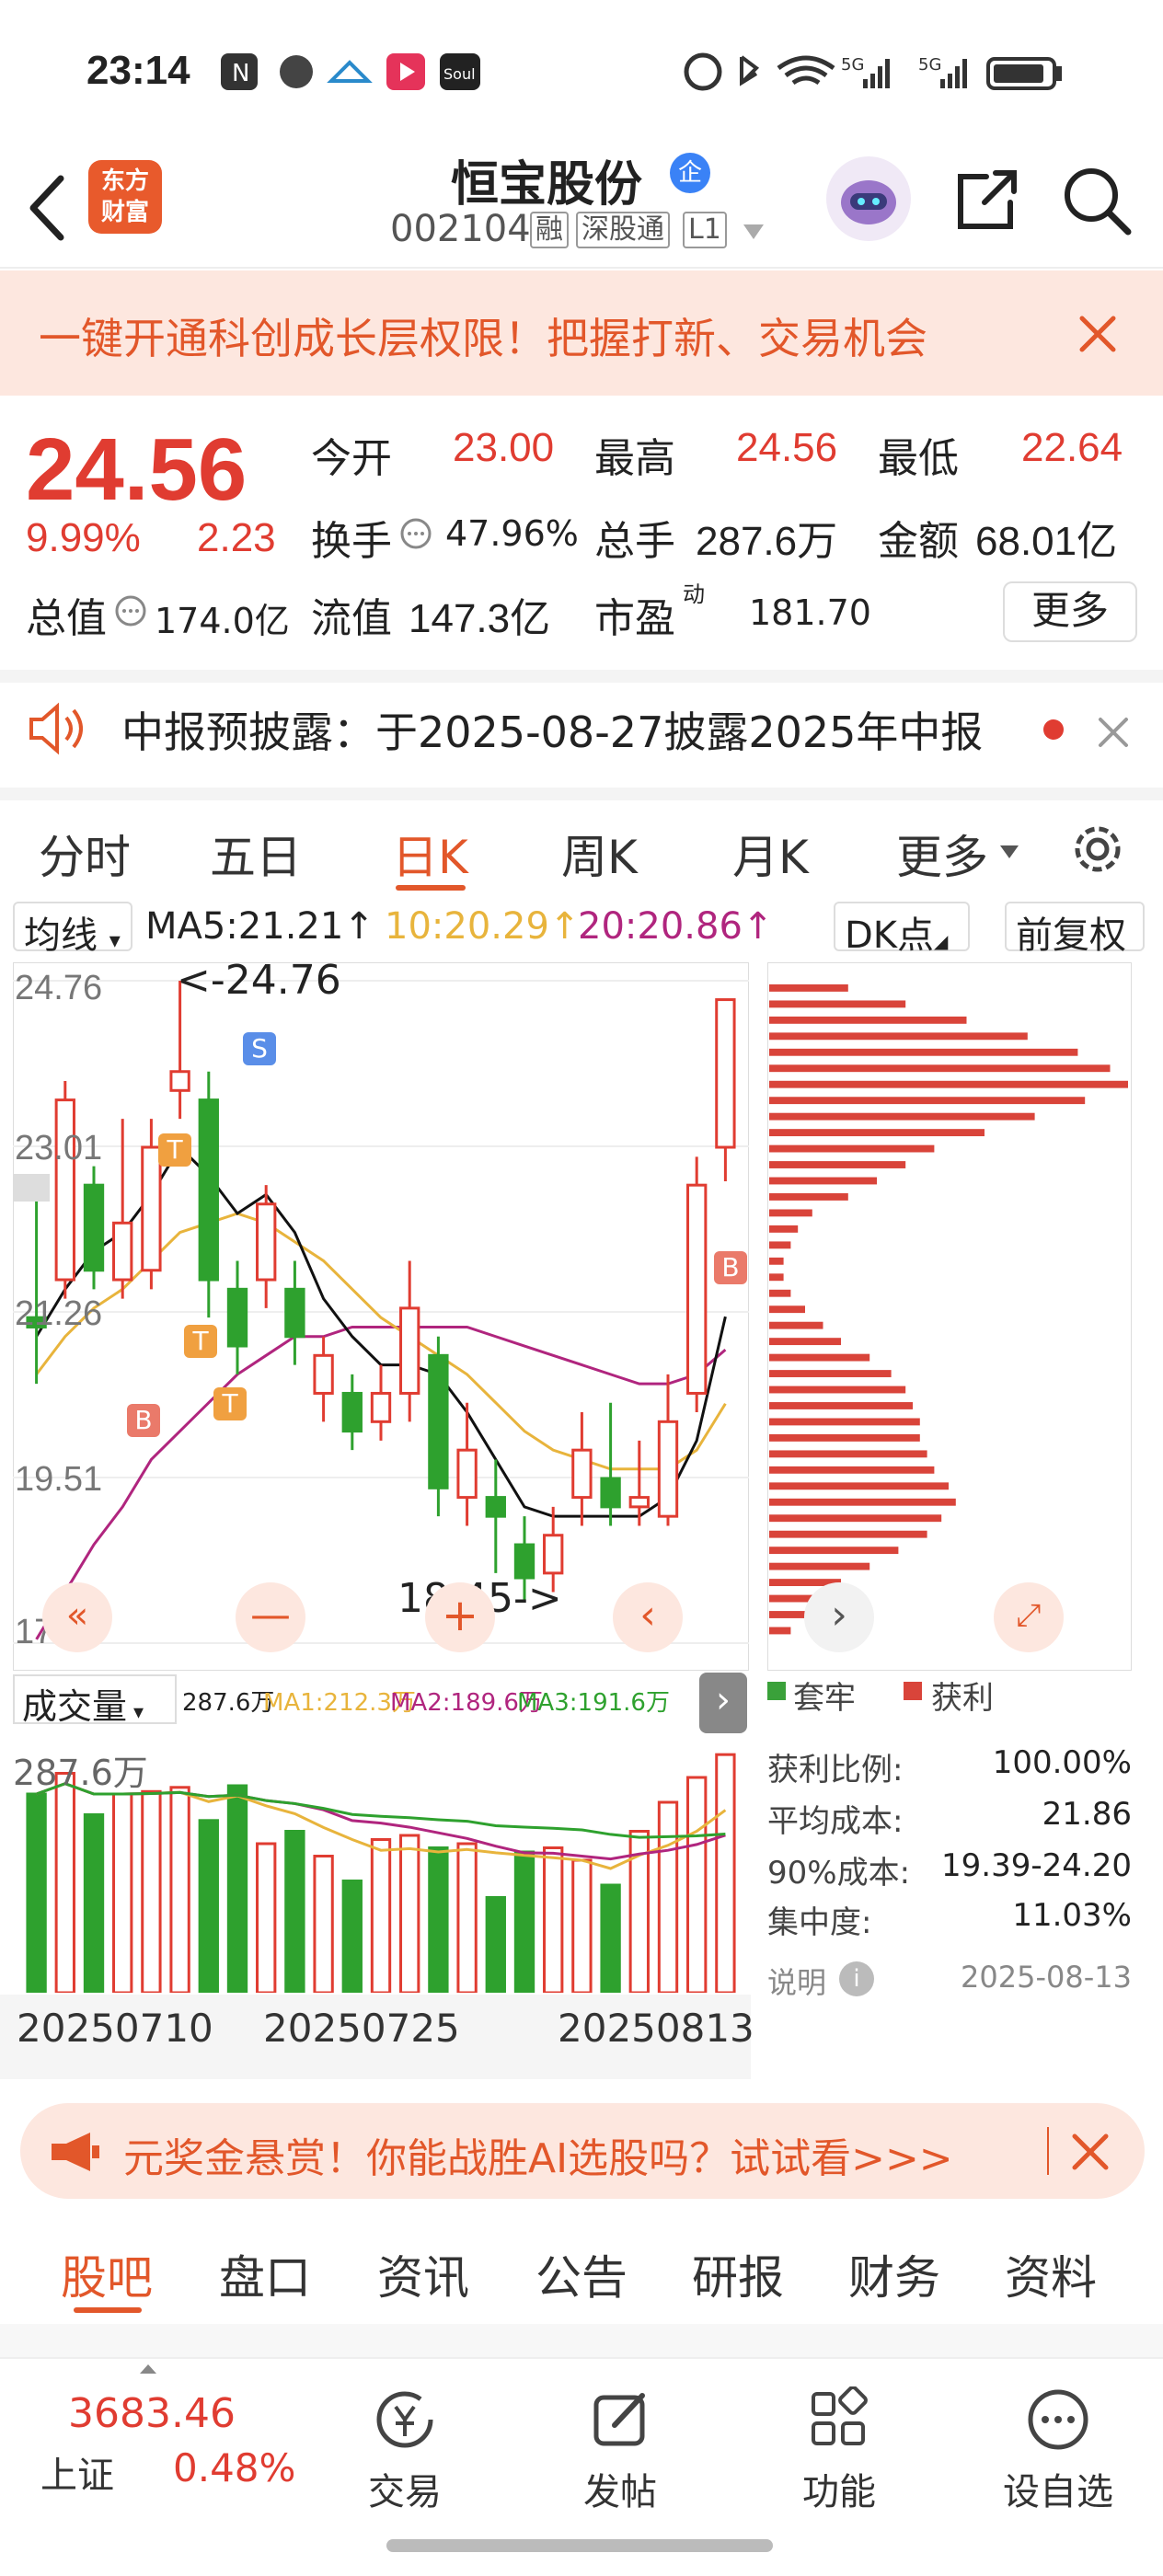  Describe the element at coordinates (656, 2028) in the screenshot. I see `date-label: 20250813` at that location.